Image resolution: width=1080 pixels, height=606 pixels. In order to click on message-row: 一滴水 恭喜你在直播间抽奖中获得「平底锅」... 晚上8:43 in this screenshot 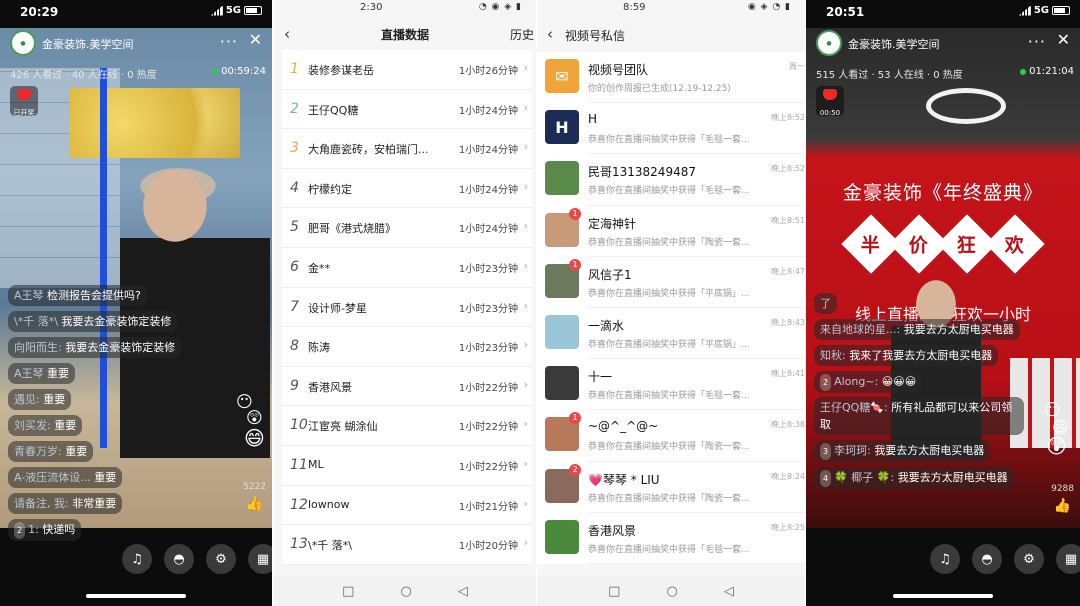, I will do `click(671, 334)`.